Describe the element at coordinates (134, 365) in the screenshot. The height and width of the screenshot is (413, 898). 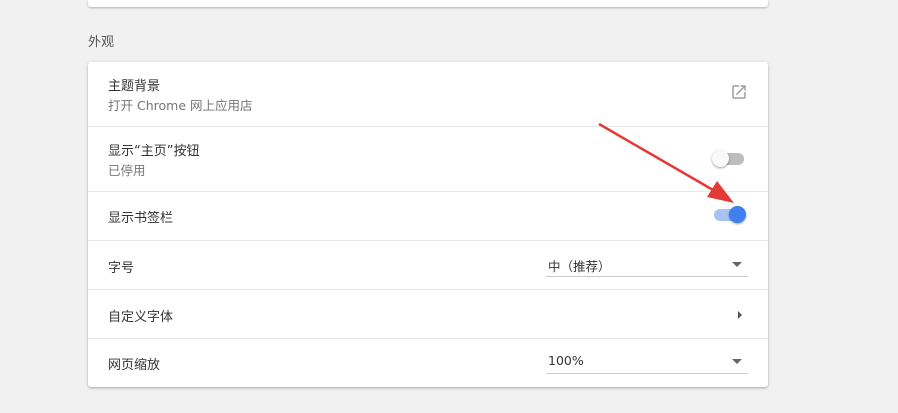
I see `page-zoom-label: 网页缩放` at that location.